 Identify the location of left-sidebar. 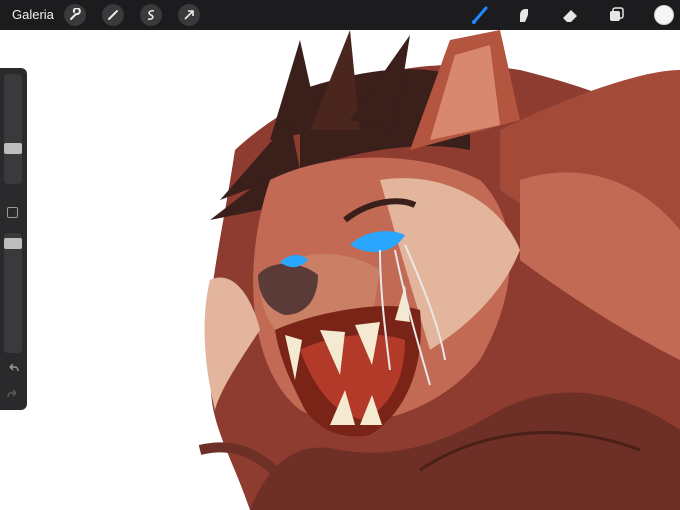
(13, 239).